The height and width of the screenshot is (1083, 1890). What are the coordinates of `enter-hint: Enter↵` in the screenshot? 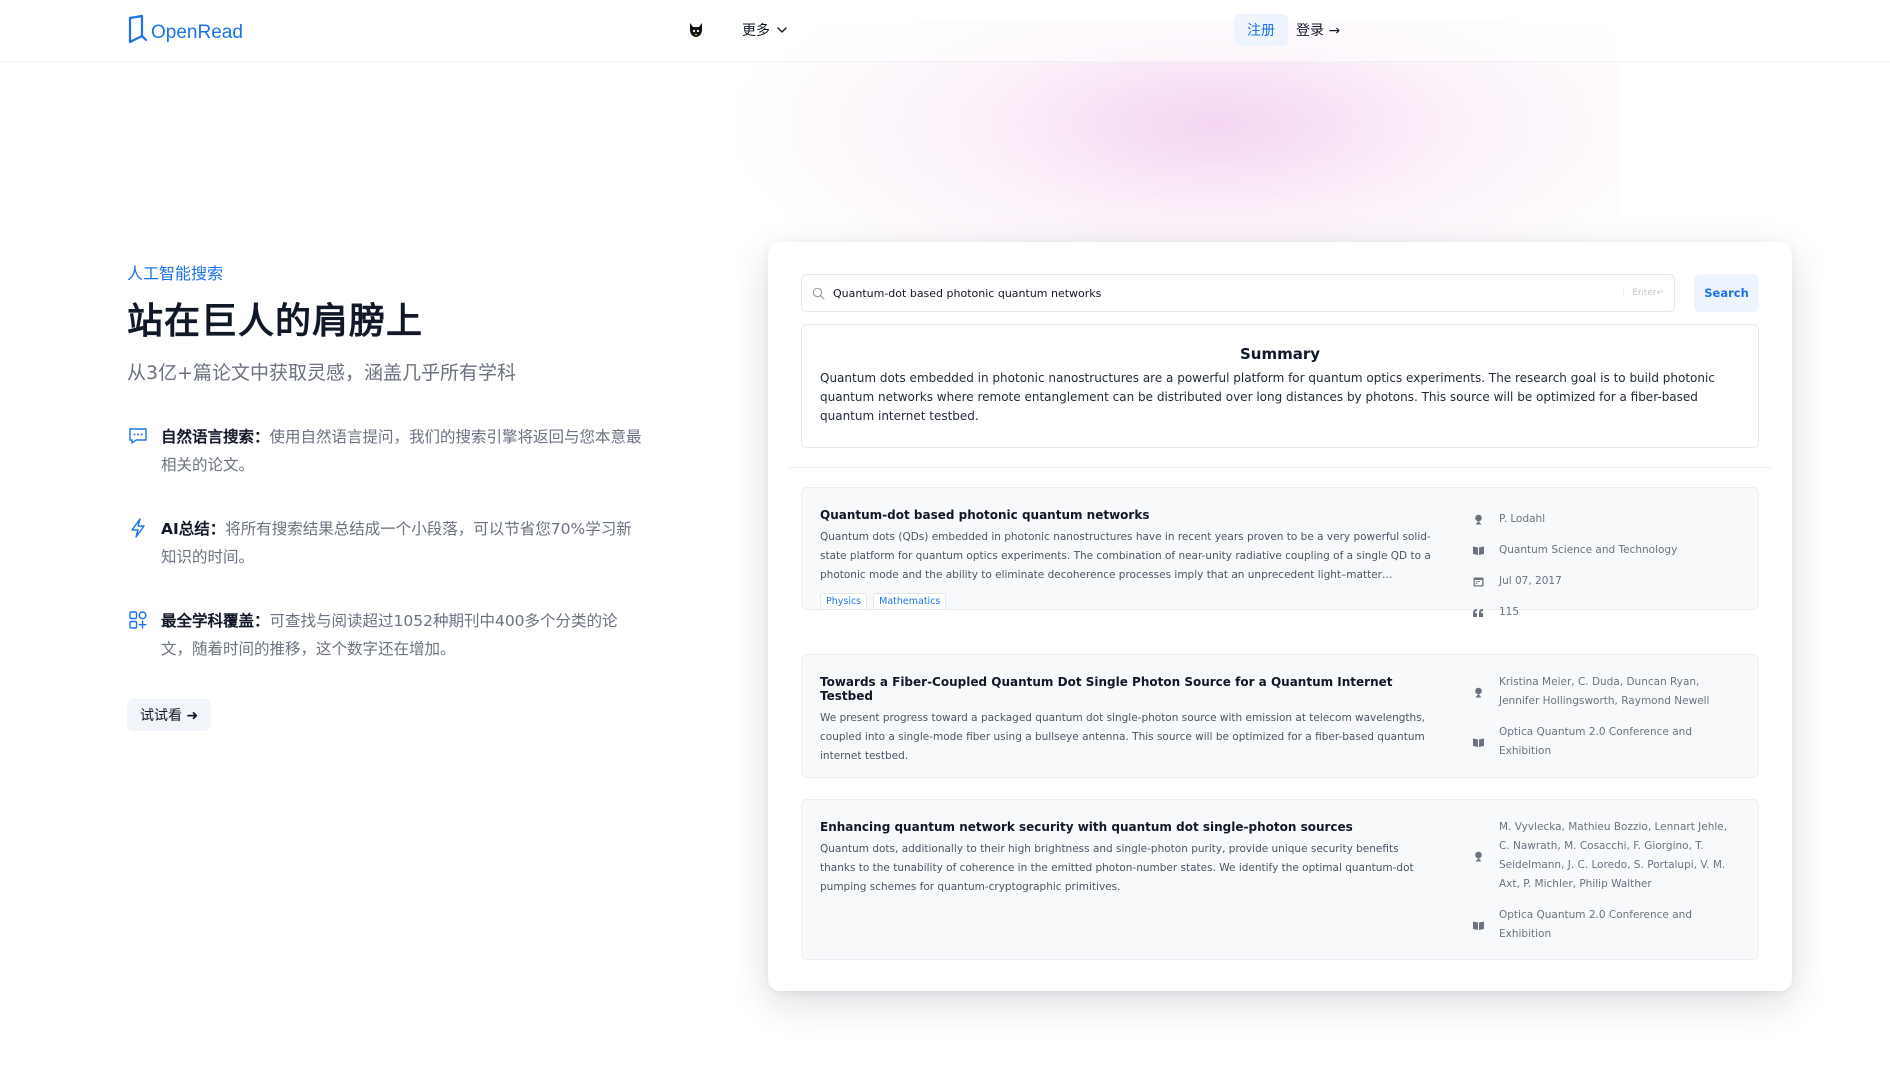 It's located at (1643, 293).